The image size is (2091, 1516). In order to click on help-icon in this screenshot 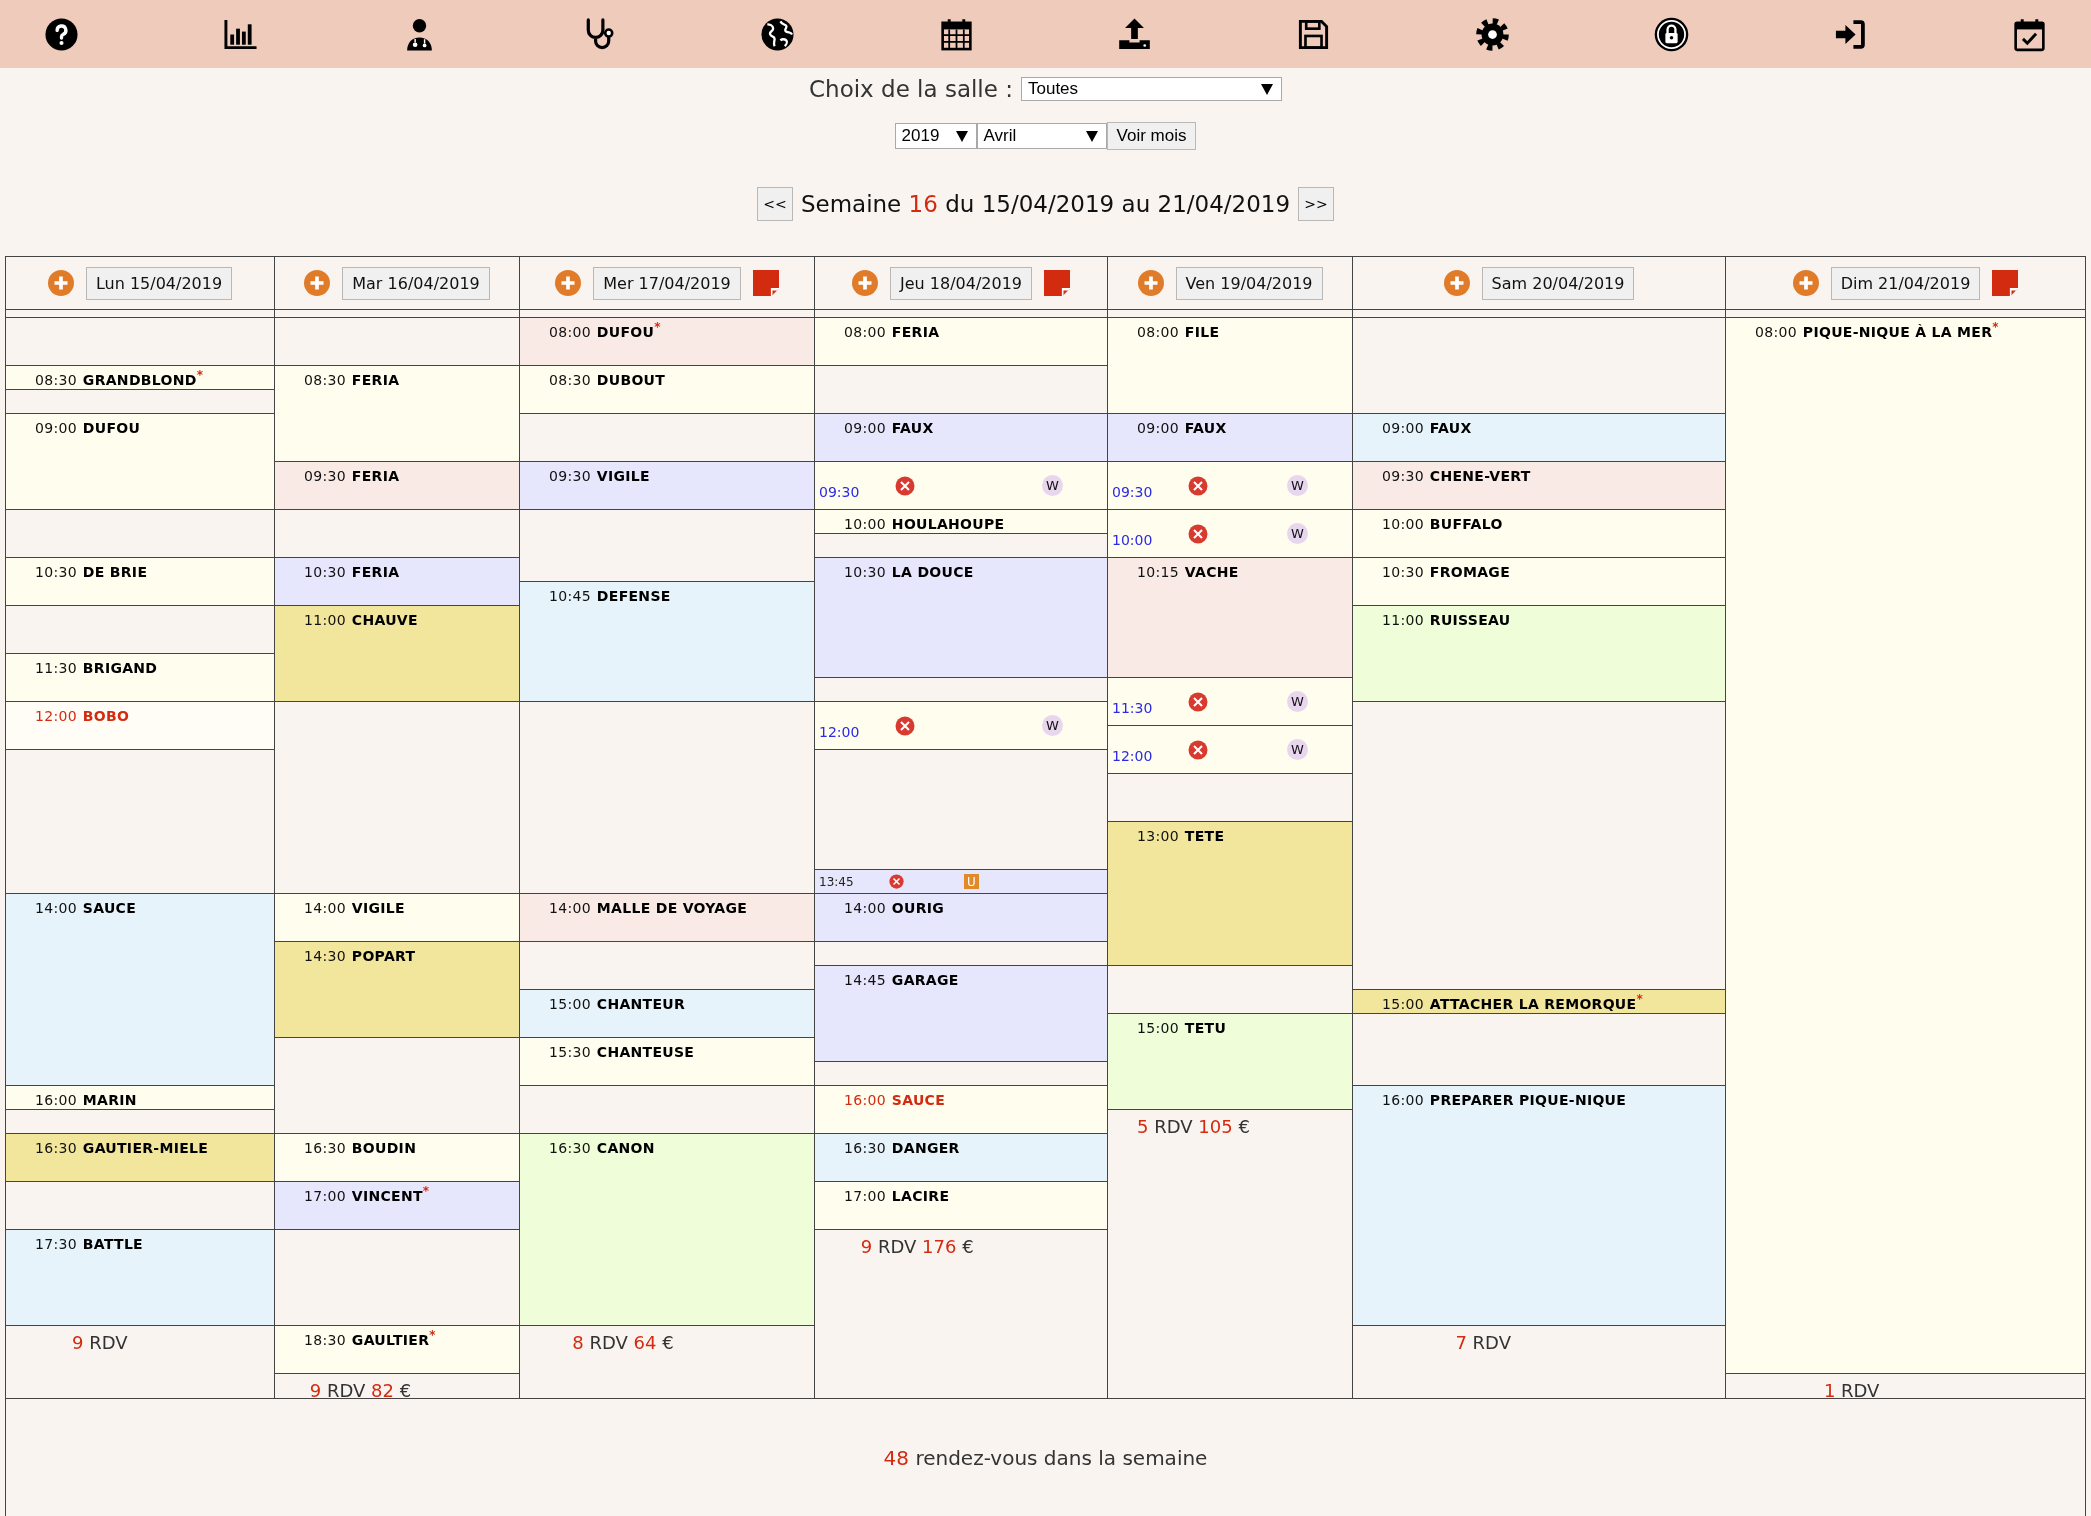, I will do `click(61, 34)`.